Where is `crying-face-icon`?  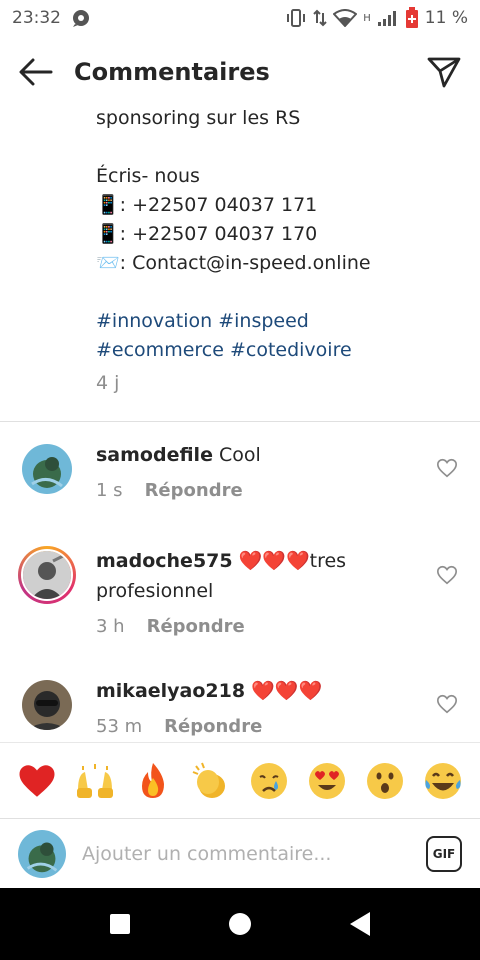
crying-face-icon is located at coordinates (269, 780).